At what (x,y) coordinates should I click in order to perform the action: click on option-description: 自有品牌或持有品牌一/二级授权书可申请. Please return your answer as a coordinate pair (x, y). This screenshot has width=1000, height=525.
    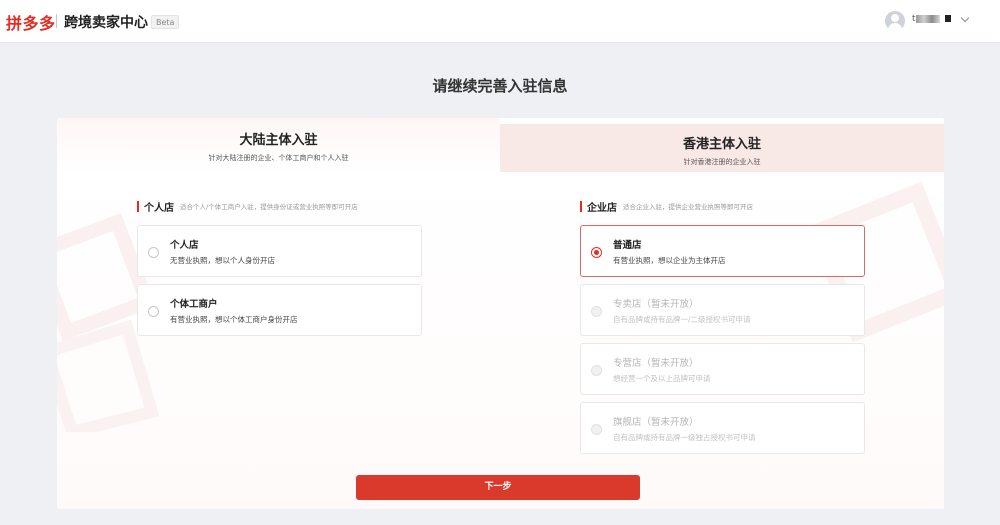
    Looking at the image, I should click on (682, 319).